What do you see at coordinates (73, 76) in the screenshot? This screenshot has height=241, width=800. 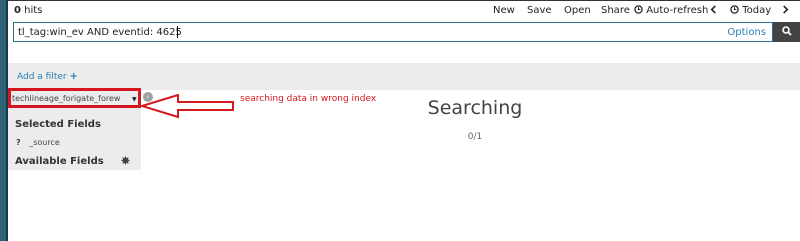 I see `plus-icon: +` at bounding box center [73, 76].